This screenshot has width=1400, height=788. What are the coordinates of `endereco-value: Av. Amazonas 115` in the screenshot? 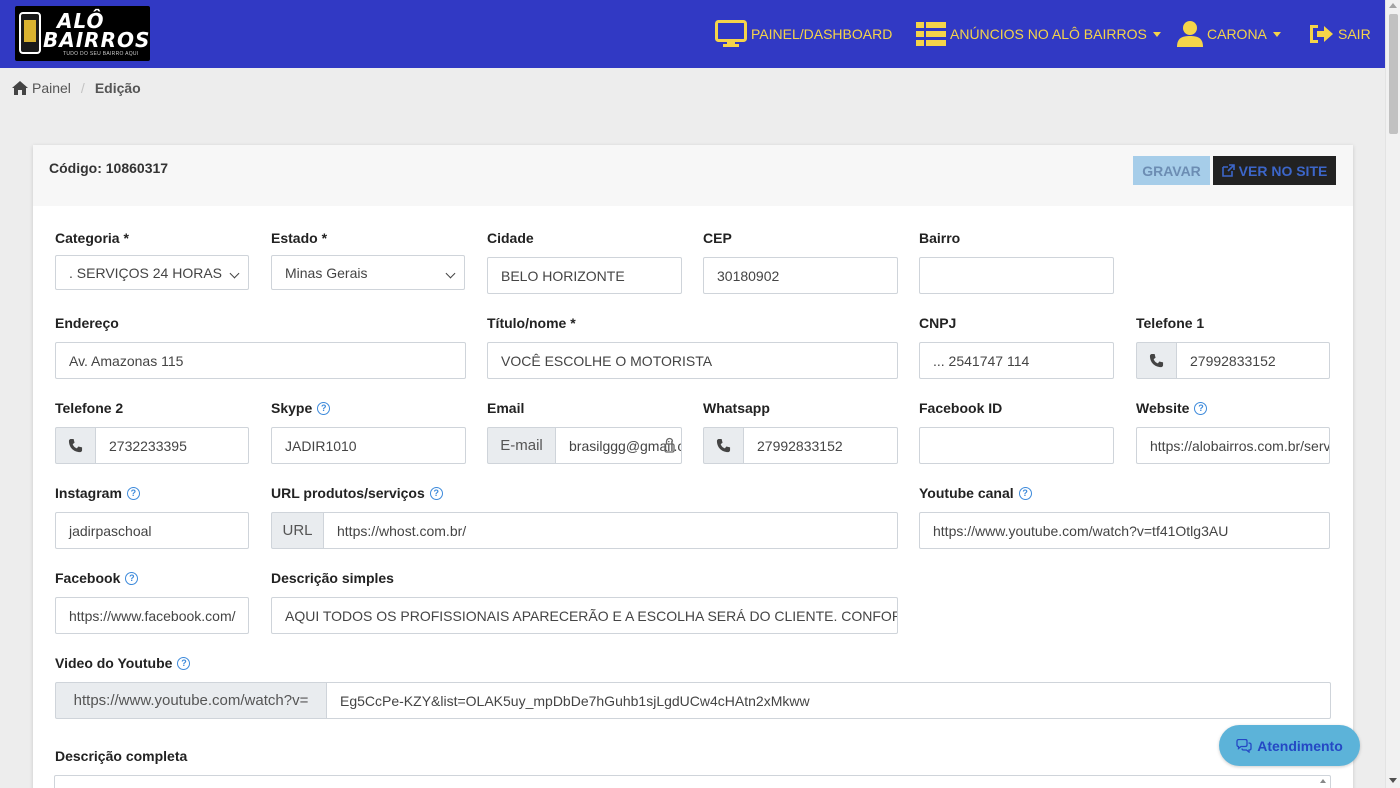 It's located at (126, 360).